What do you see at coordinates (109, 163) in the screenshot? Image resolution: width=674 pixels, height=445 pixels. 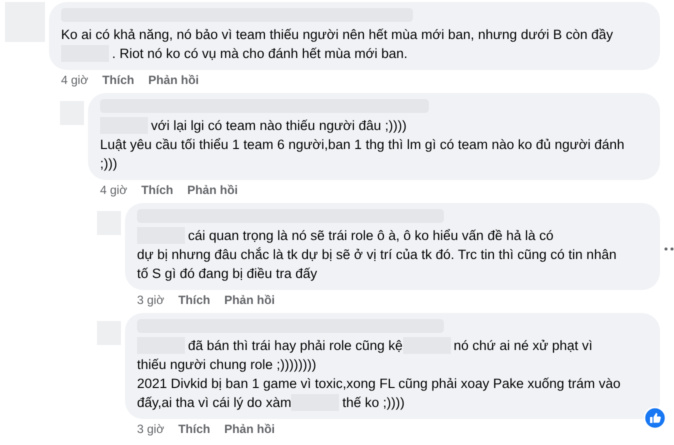 I see `comment-text: ;)))` at bounding box center [109, 163].